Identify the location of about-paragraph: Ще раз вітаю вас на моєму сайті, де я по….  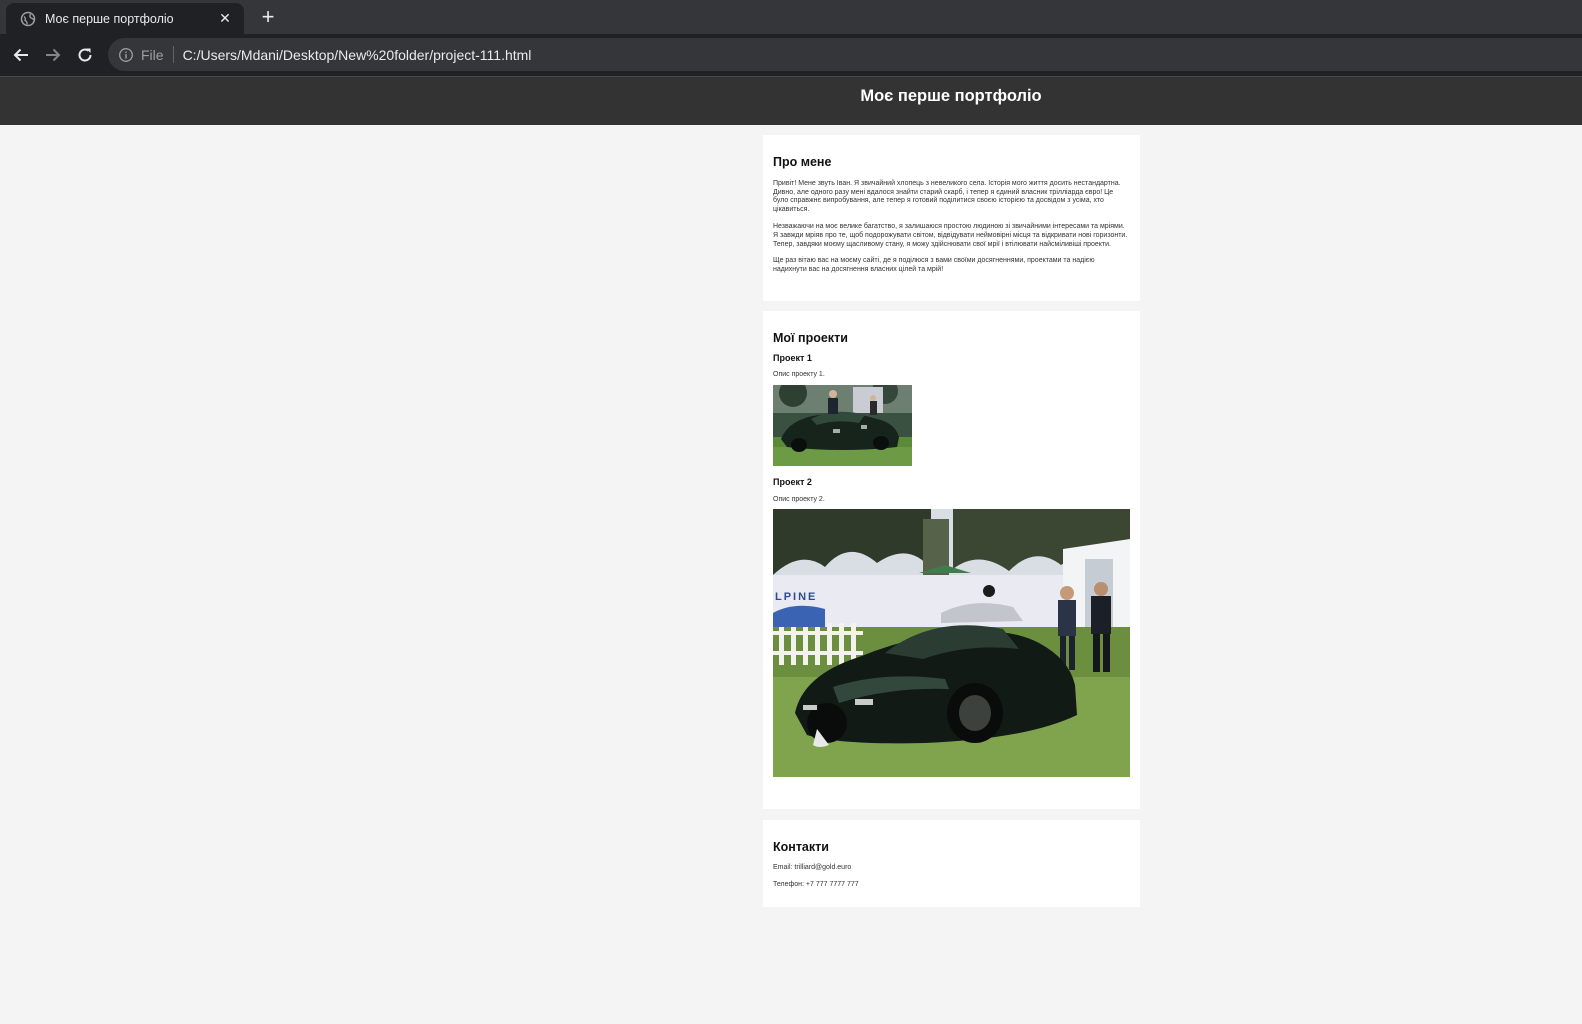
(934, 265).